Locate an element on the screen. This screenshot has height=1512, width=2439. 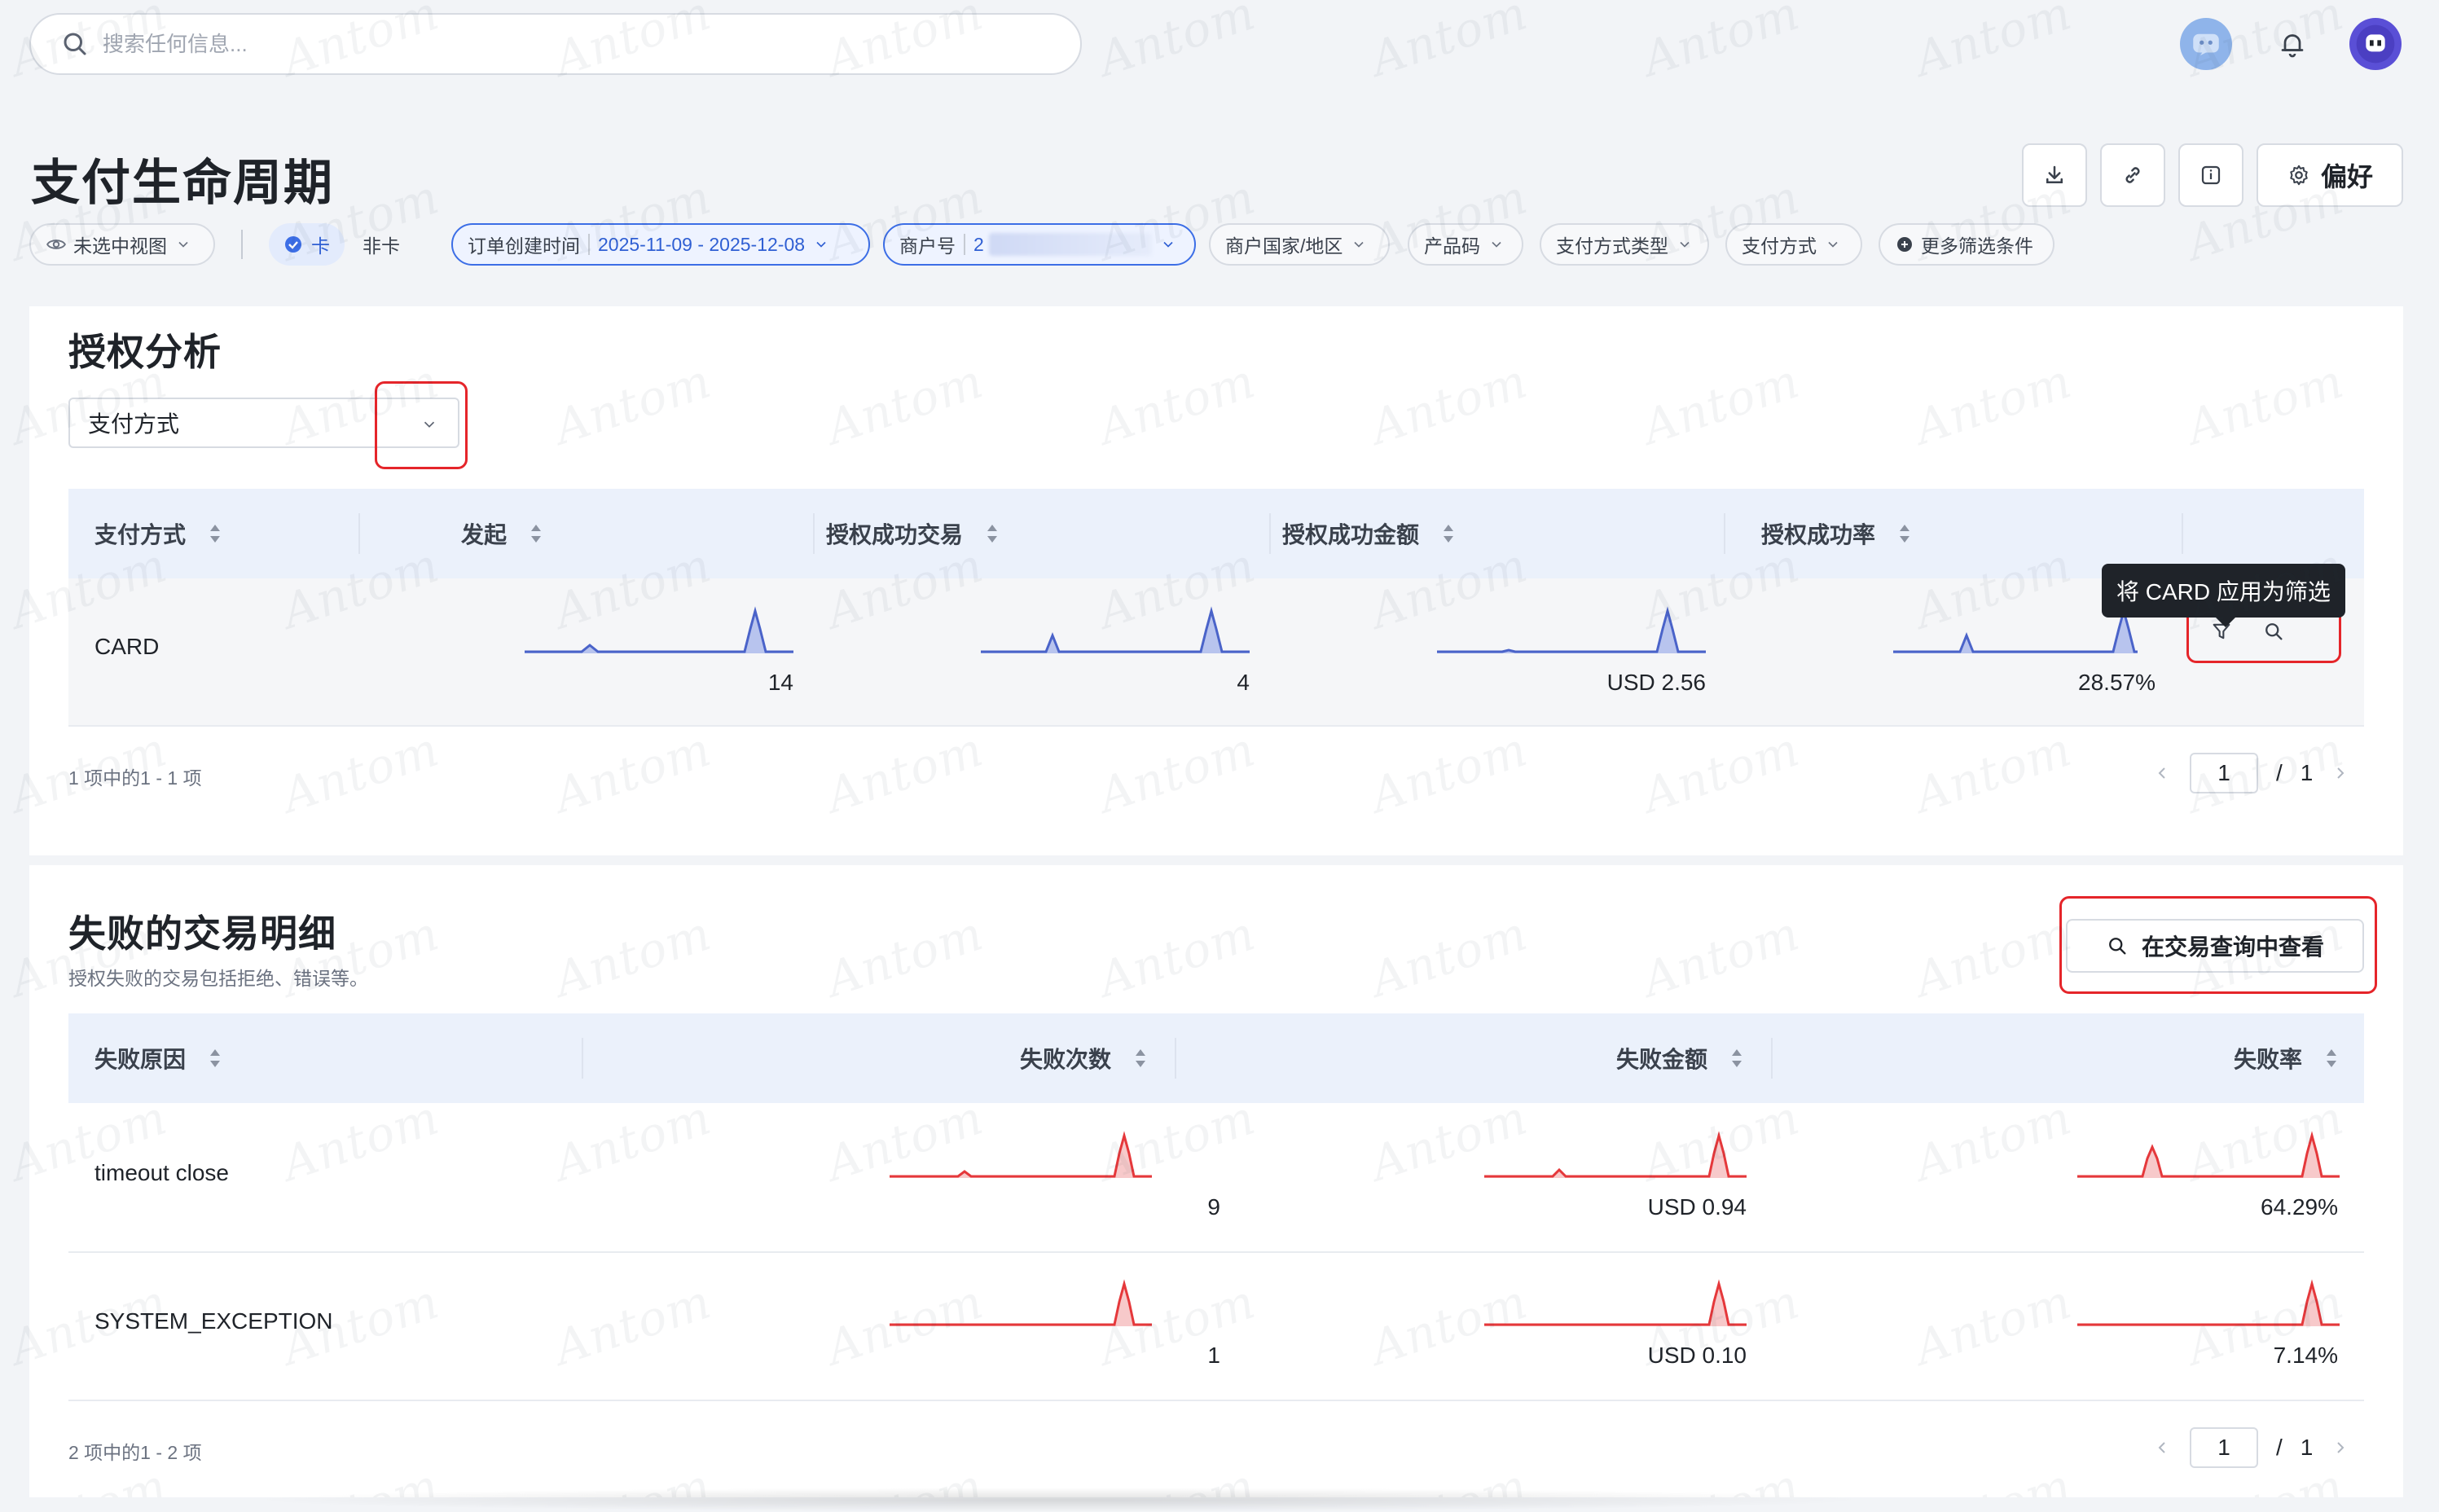
card-toggle: 卡 非卡 is located at coordinates (343, 244).